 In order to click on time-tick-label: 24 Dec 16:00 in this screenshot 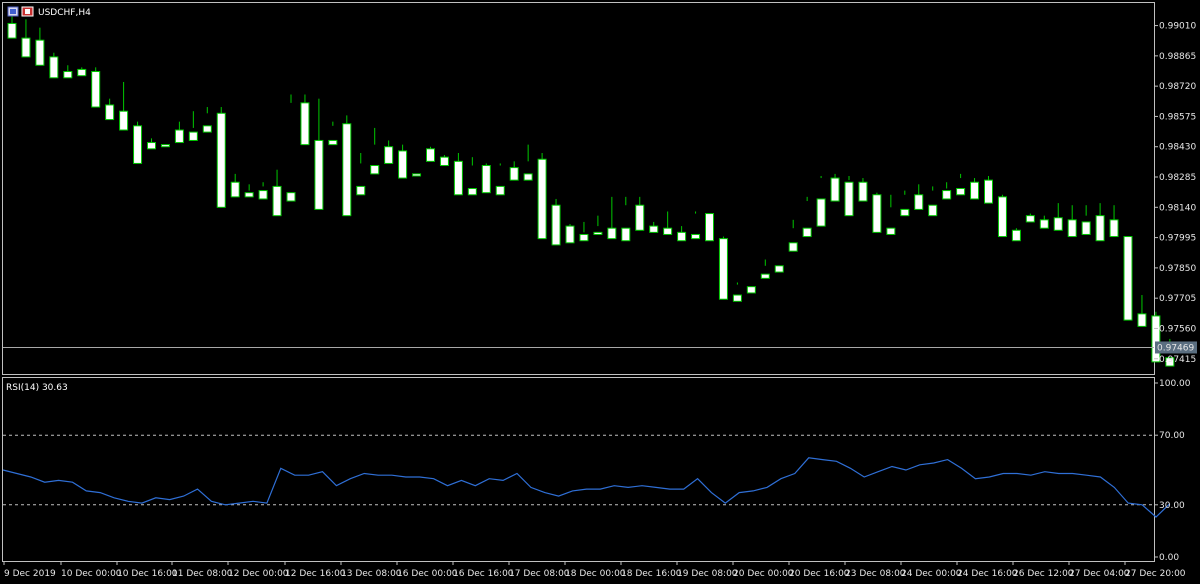, I will do `click(987, 574)`.